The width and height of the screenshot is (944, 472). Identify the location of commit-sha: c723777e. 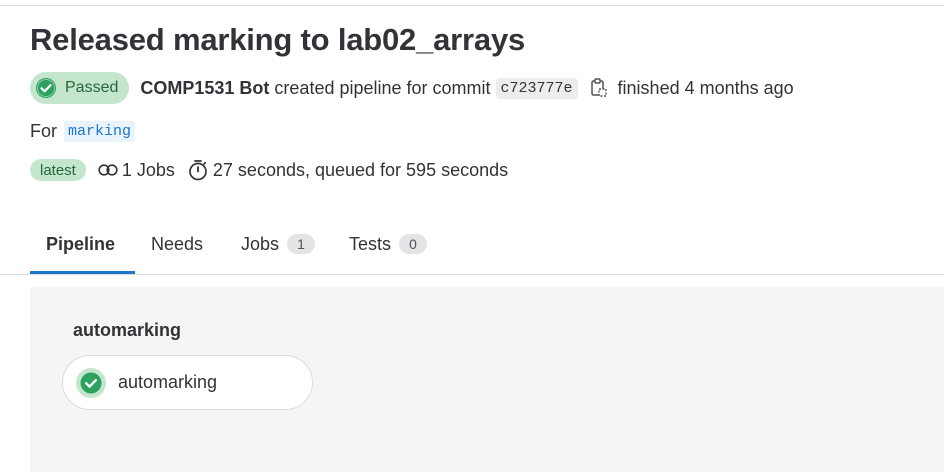
(536, 88).